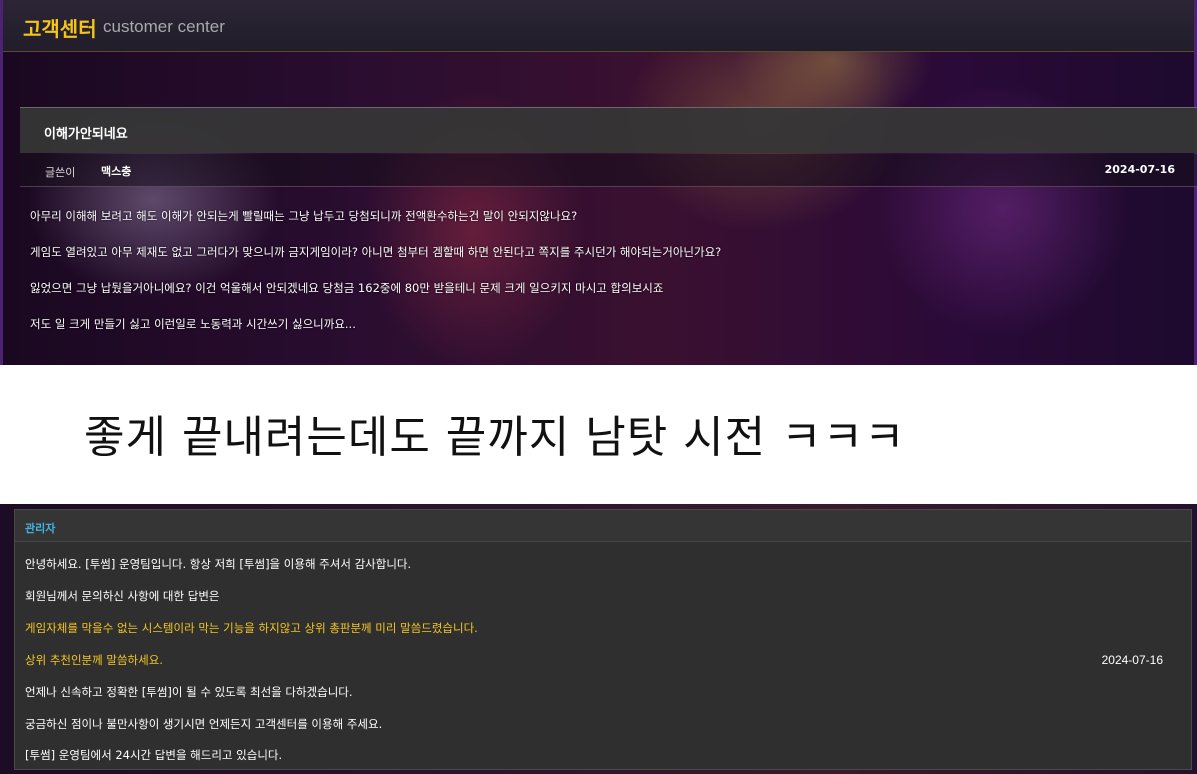 The width and height of the screenshot is (1197, 774). Describe the element at coordinates (598, 26) in the screenshot. I see `page-header: 고객센터 customer center` at that location.